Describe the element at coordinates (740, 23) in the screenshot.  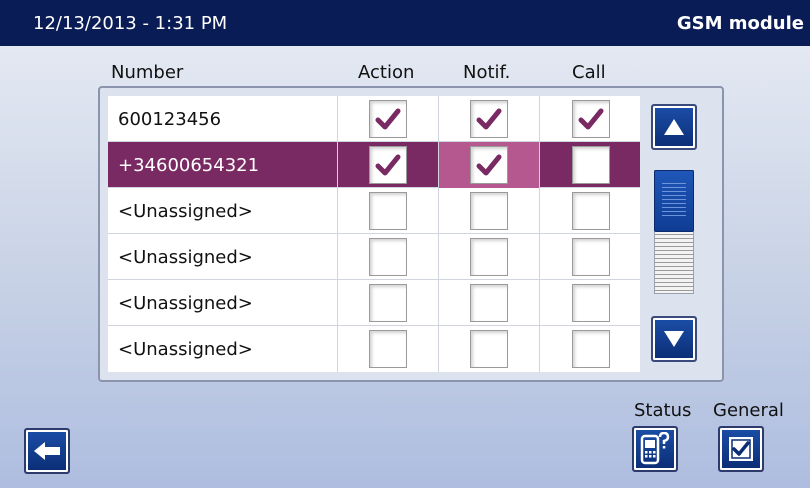
I see `module-title: GSM module` at that location.